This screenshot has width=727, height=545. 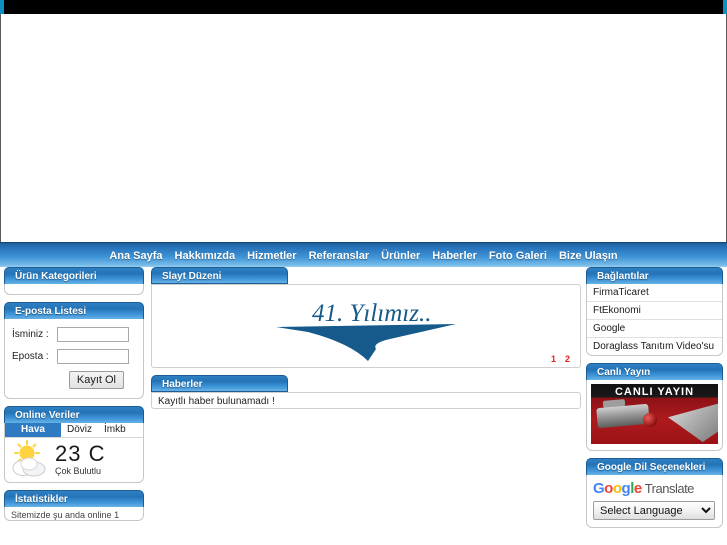 What do you see at coordinates (74, 289) in the screenshot?
I see `product-categories-body` at bounding box center [74, 289].